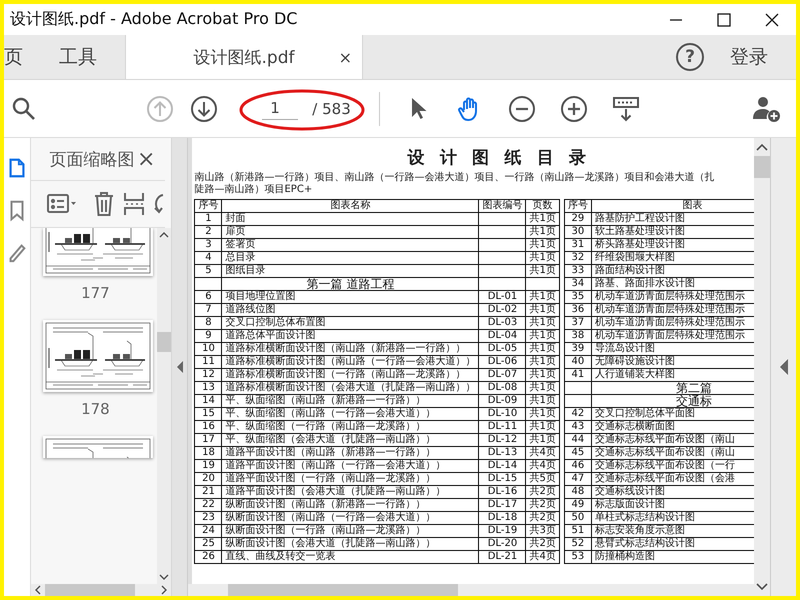 The height and width of the screenshot is (600, 800). Describe the element at coordinates (350, 505) in the screenshot. I see `table-cell: 纵断面设计图（南山路（新港路—一行路））` at that location.